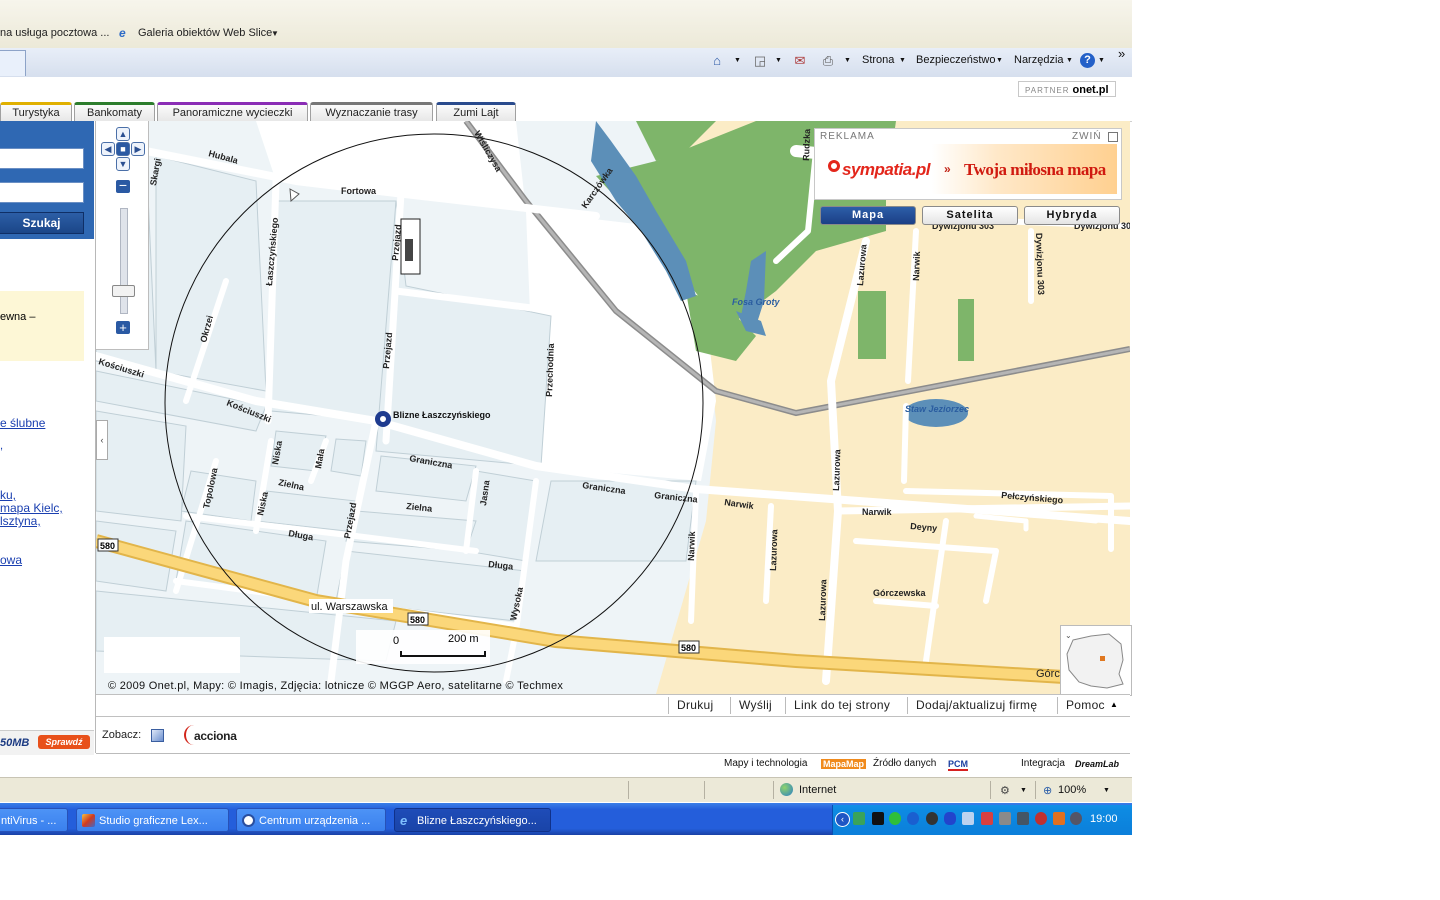  What do you see at coordinates (123, 185) in the screenshot?
I see `zoom-out-button: −` at bounding box center [123, 185].